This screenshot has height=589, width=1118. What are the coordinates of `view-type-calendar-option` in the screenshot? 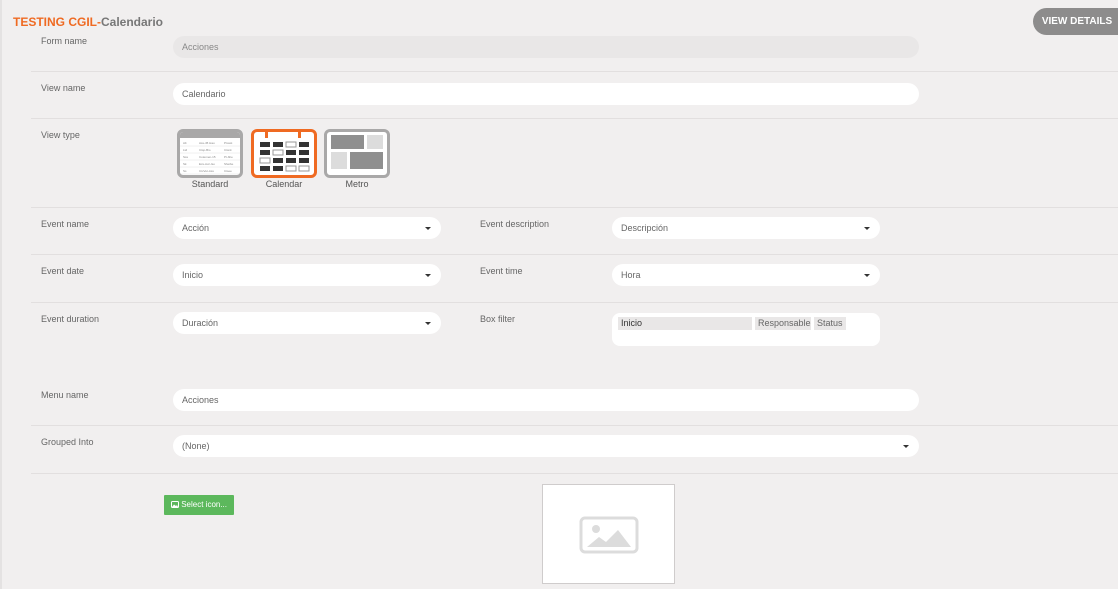 It's located at (284, 153).